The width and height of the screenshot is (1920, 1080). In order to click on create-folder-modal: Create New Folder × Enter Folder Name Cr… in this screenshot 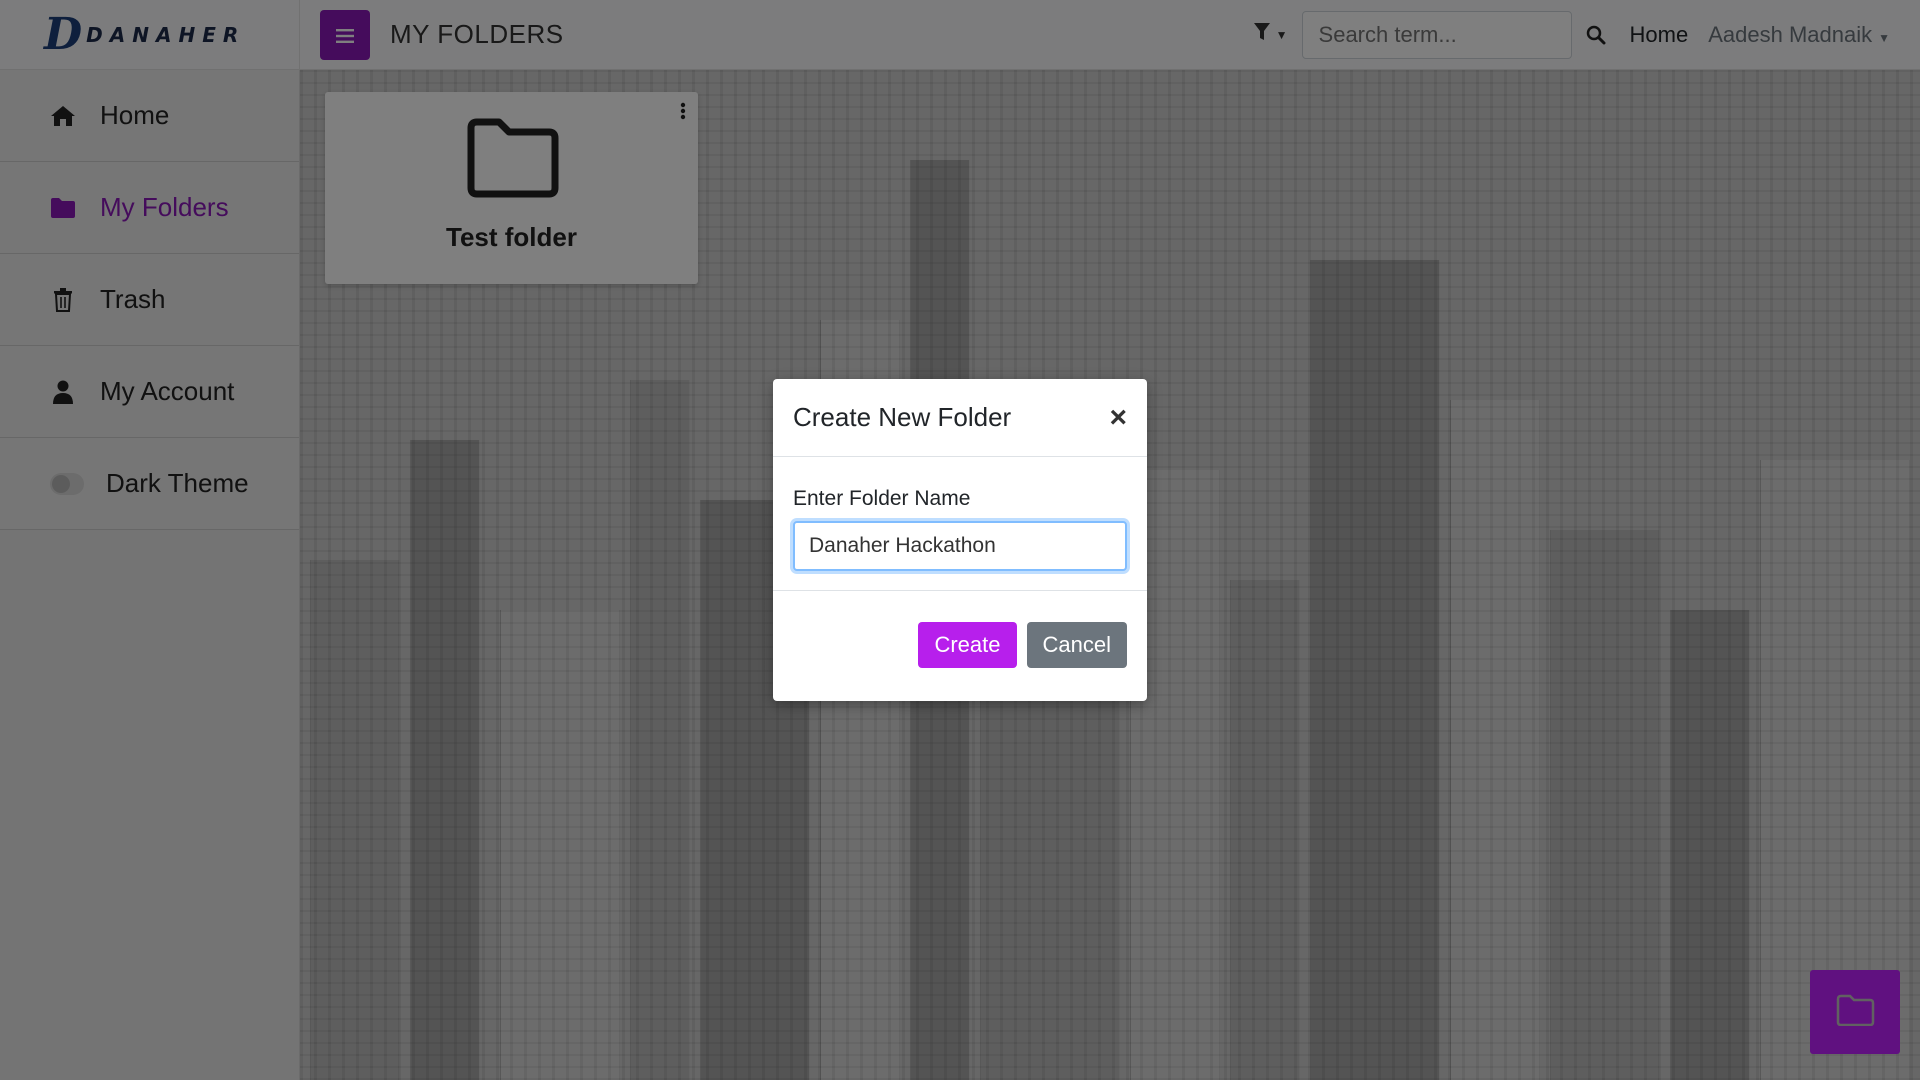, I will do `click(960, 540)`.